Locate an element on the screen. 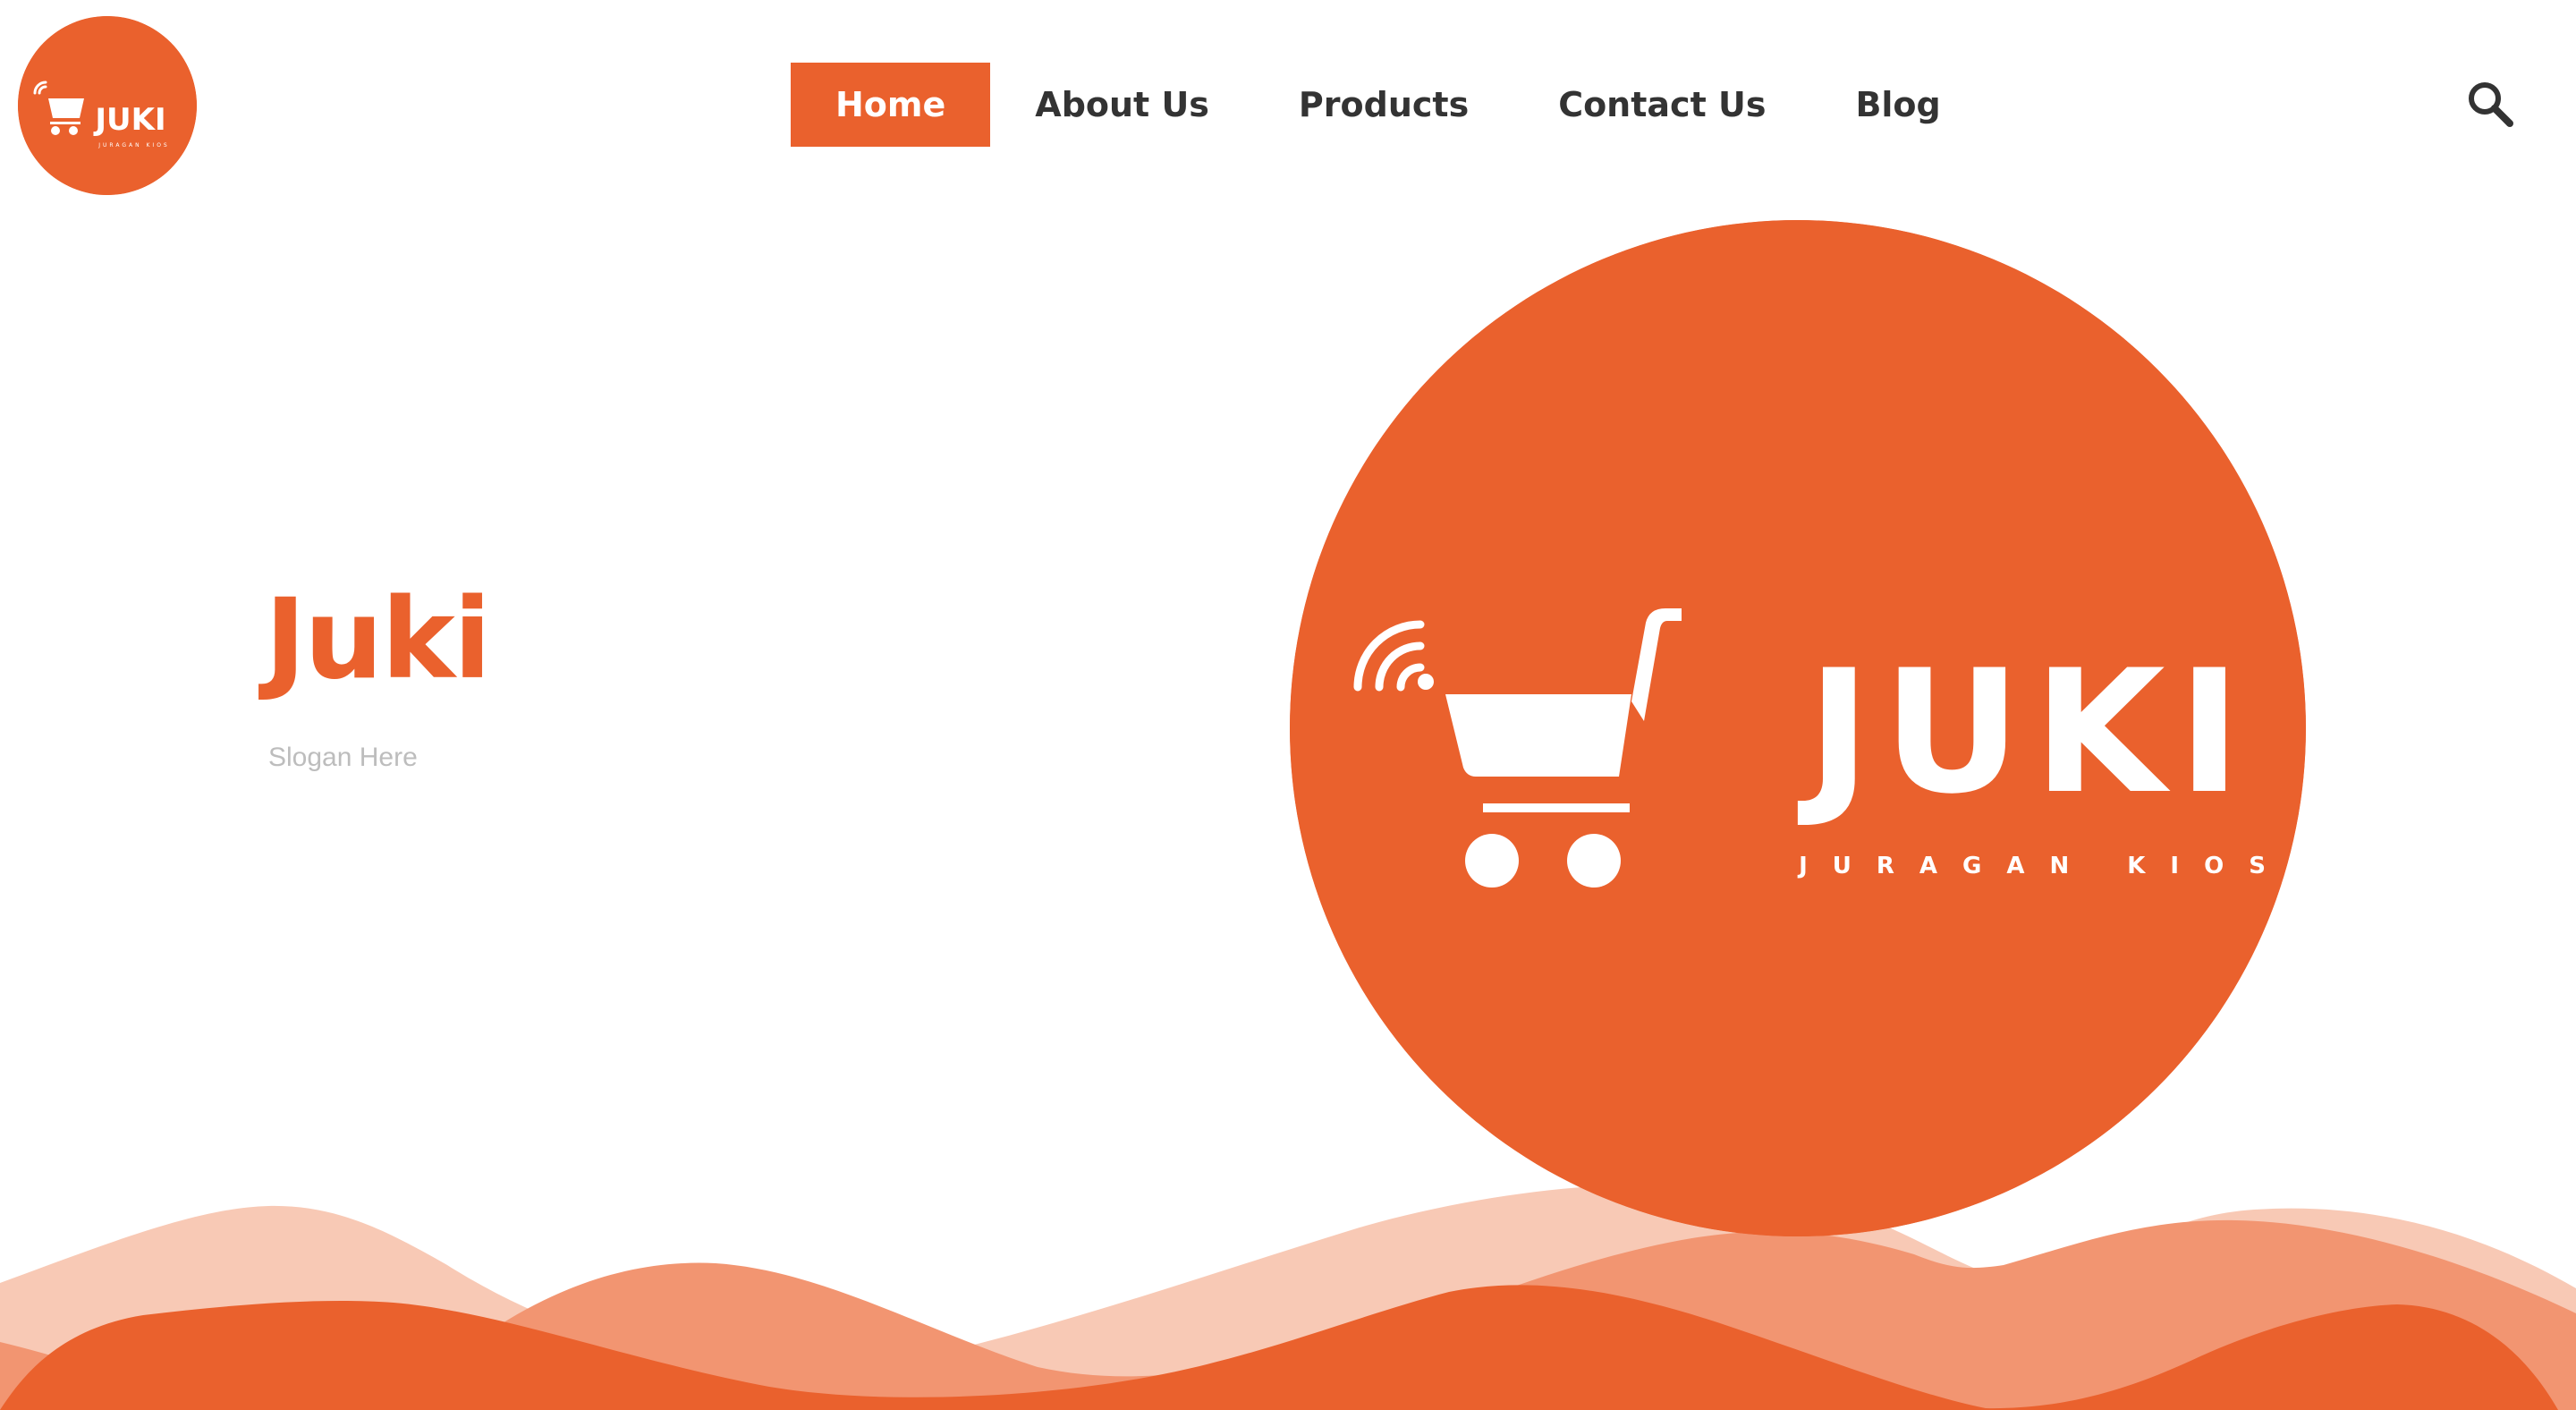  nav-contact-us: Contact Us is located at coordinates (1661, 105).